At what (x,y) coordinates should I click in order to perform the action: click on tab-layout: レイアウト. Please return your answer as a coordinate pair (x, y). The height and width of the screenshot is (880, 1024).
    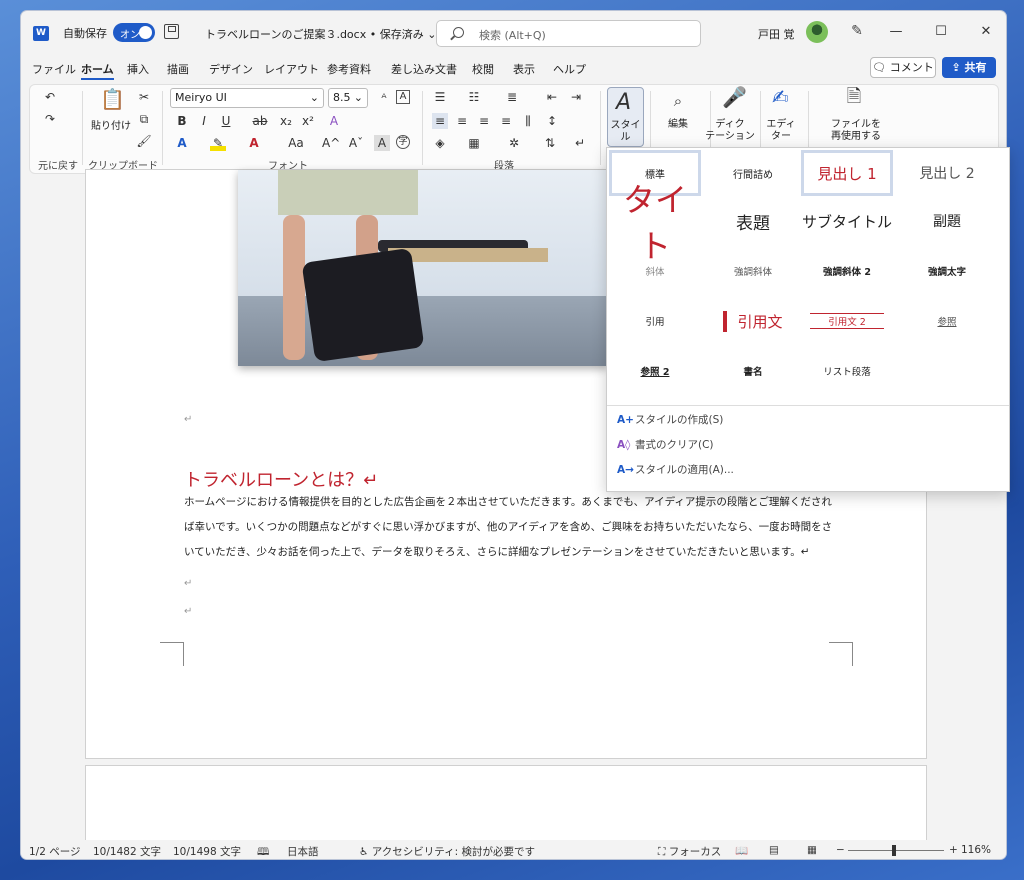
    Looking at the image, I should click on (291, 69).